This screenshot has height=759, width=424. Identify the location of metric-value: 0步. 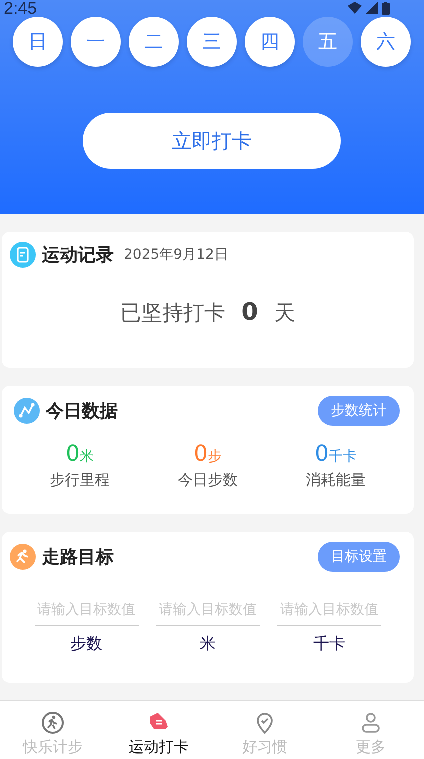
(208, 454).